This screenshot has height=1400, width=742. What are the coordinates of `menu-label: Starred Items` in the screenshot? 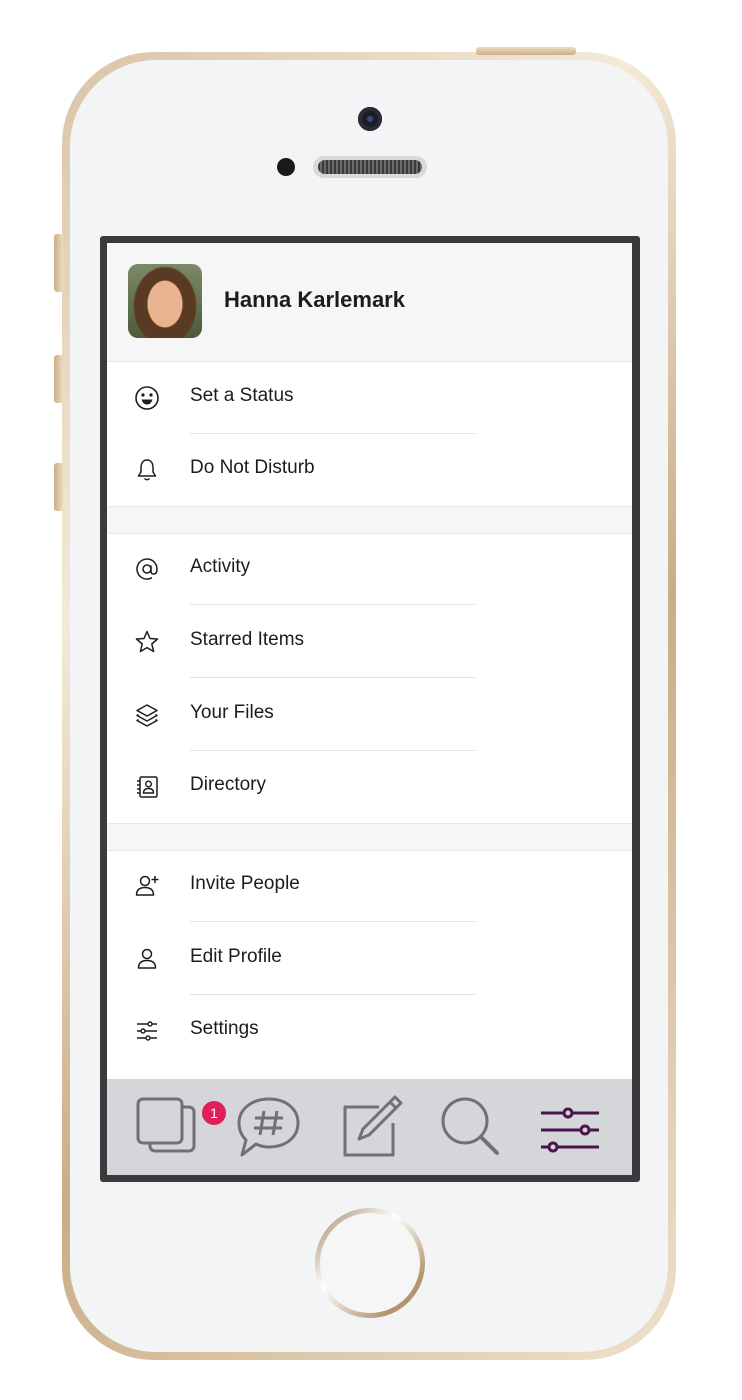 It's located at (247, 639).